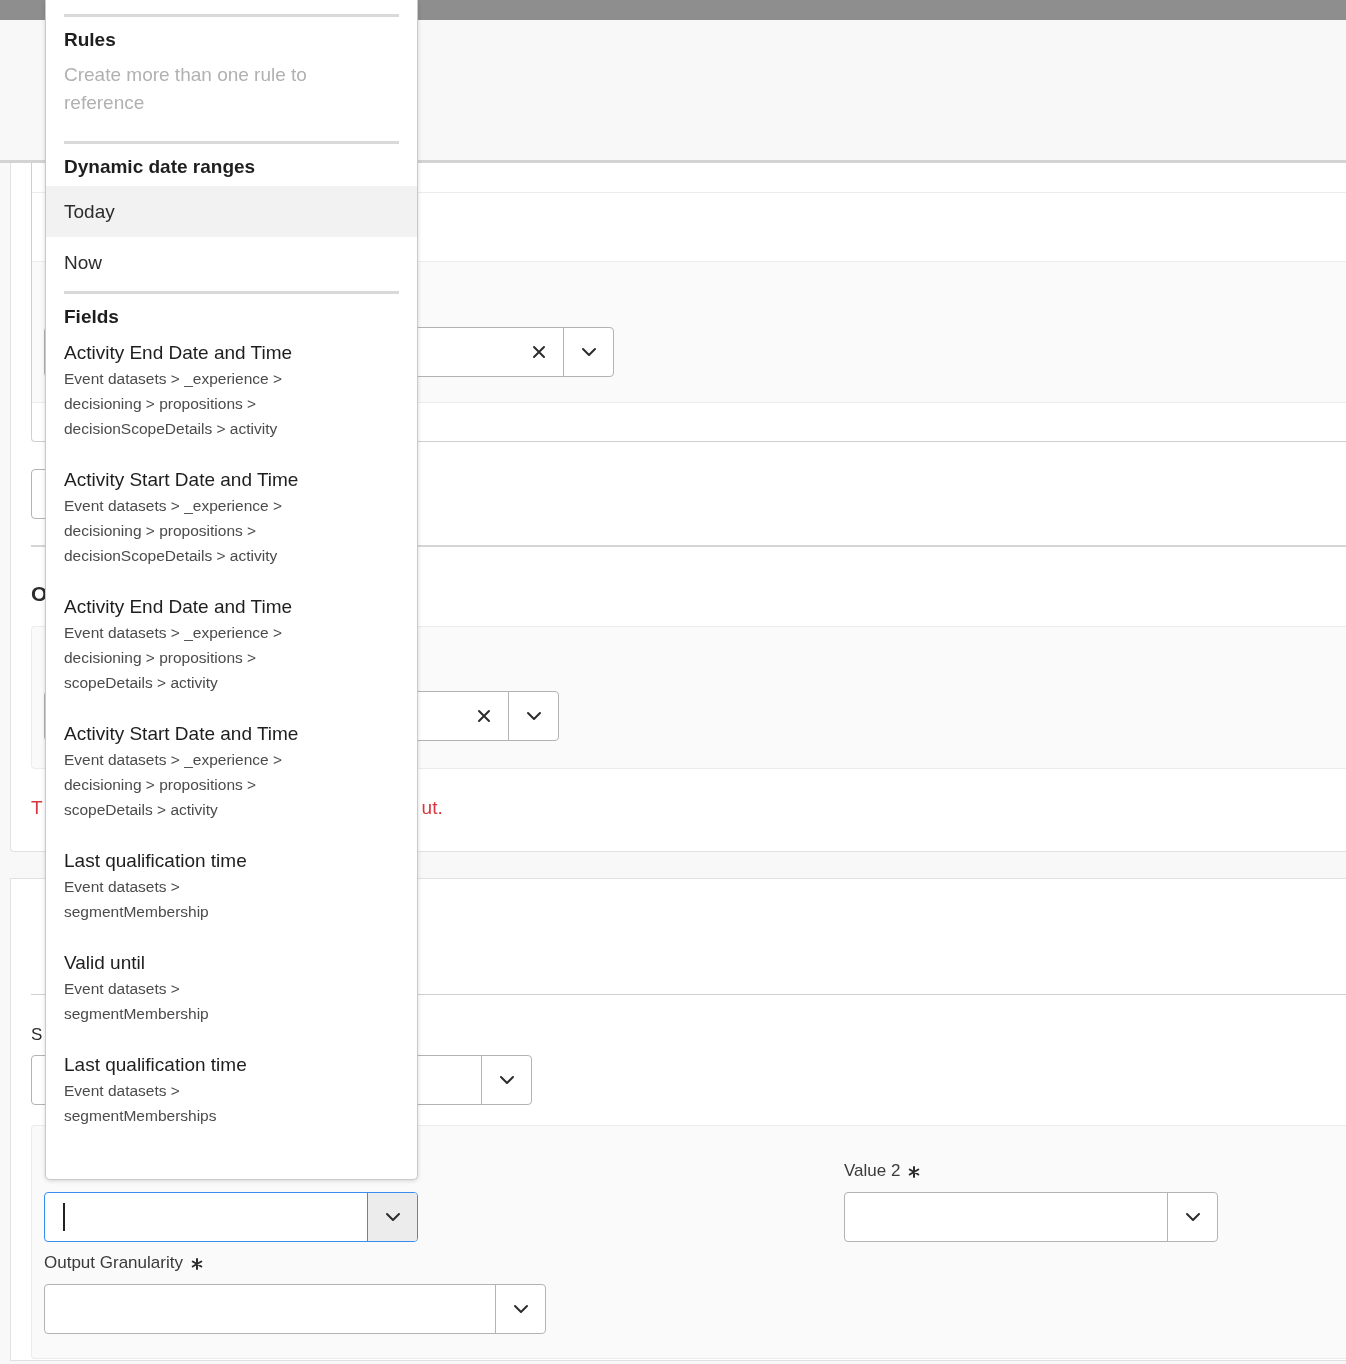 This screenshot has width=1346, height=1364. Describe the element at coordinates (37, 808) in the screenshot. I see `error-text: T` at that location.